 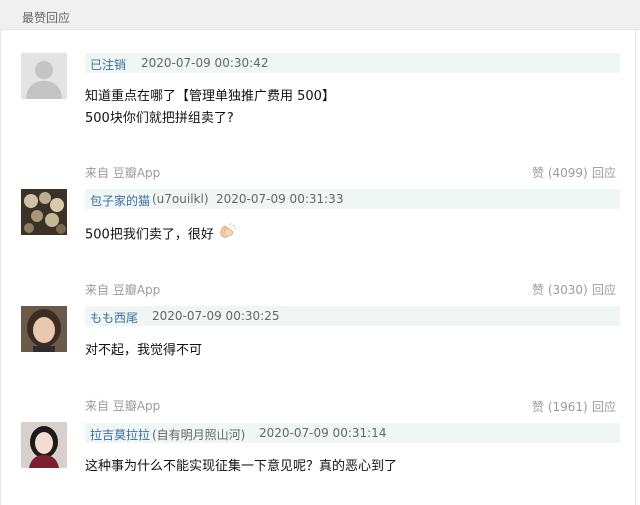 I want to click on comment-time: 2020-07-09 00:31:14, so click(x=323, y=433).